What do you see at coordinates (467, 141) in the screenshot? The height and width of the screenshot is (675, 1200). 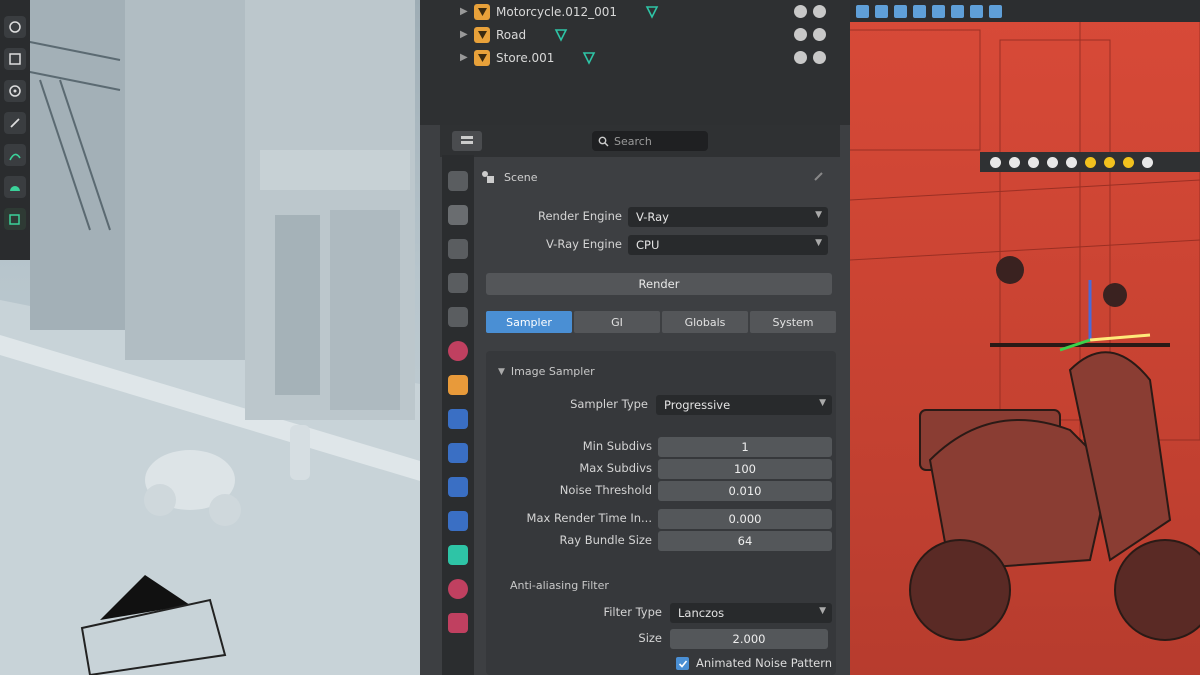 I see `editor-type-button` at bounding box center [467, 141].